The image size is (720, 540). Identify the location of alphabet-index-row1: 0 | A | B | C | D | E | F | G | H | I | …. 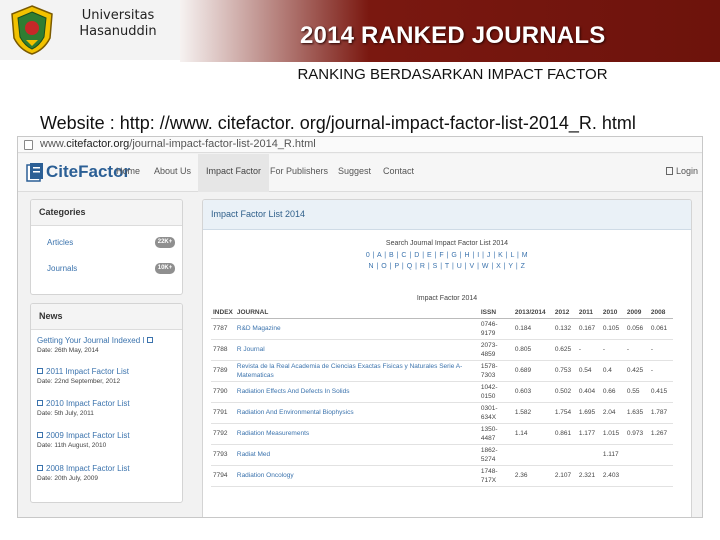
(447, 255).